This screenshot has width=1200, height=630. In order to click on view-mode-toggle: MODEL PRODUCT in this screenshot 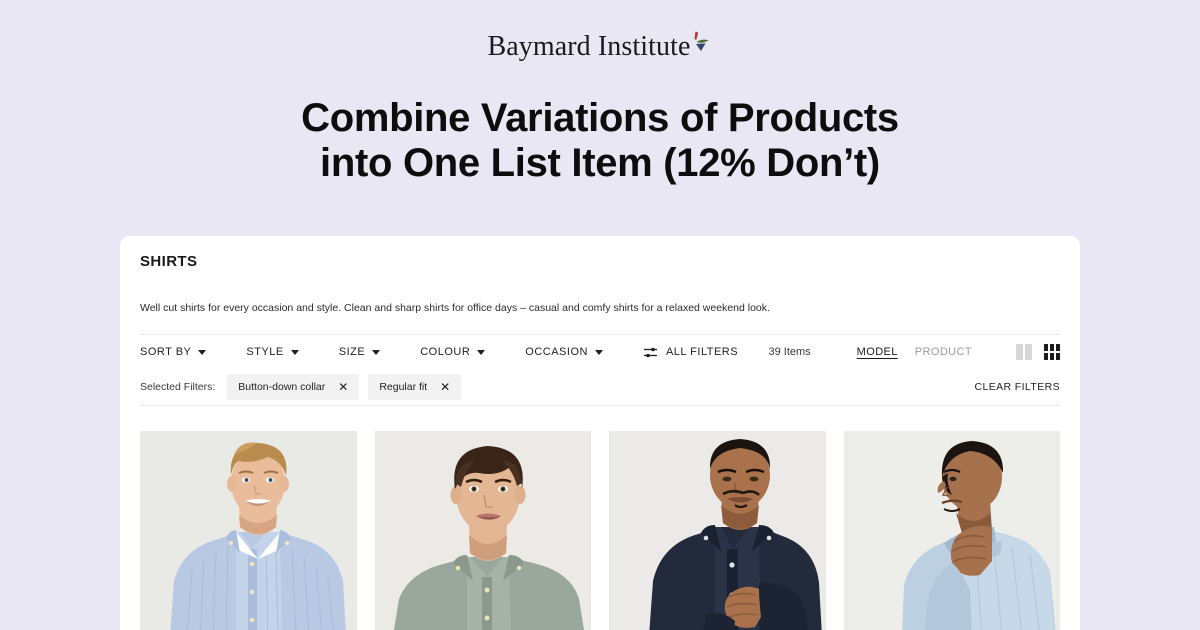, I will do `click(914, 352)`.